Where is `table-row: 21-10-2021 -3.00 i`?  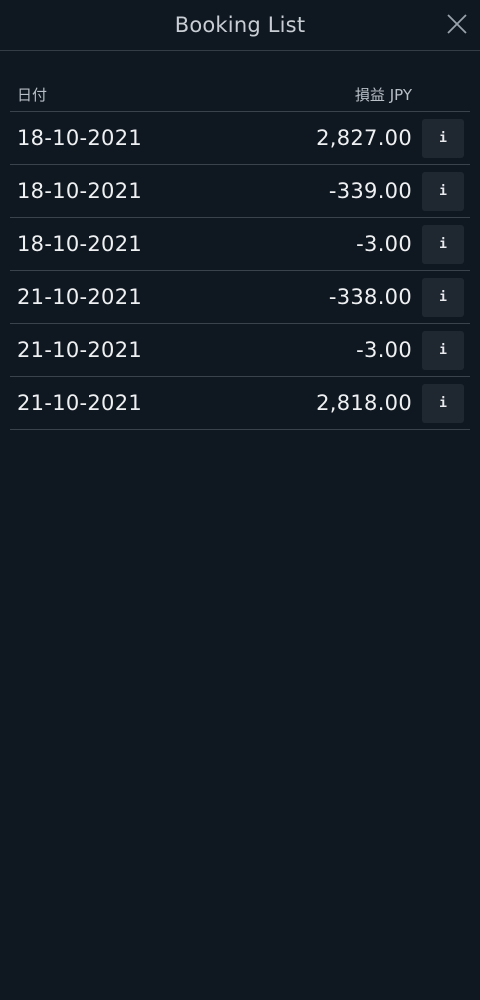 table-row: 21-10-2021 -3.00 i is located at coordinates (240, 350).